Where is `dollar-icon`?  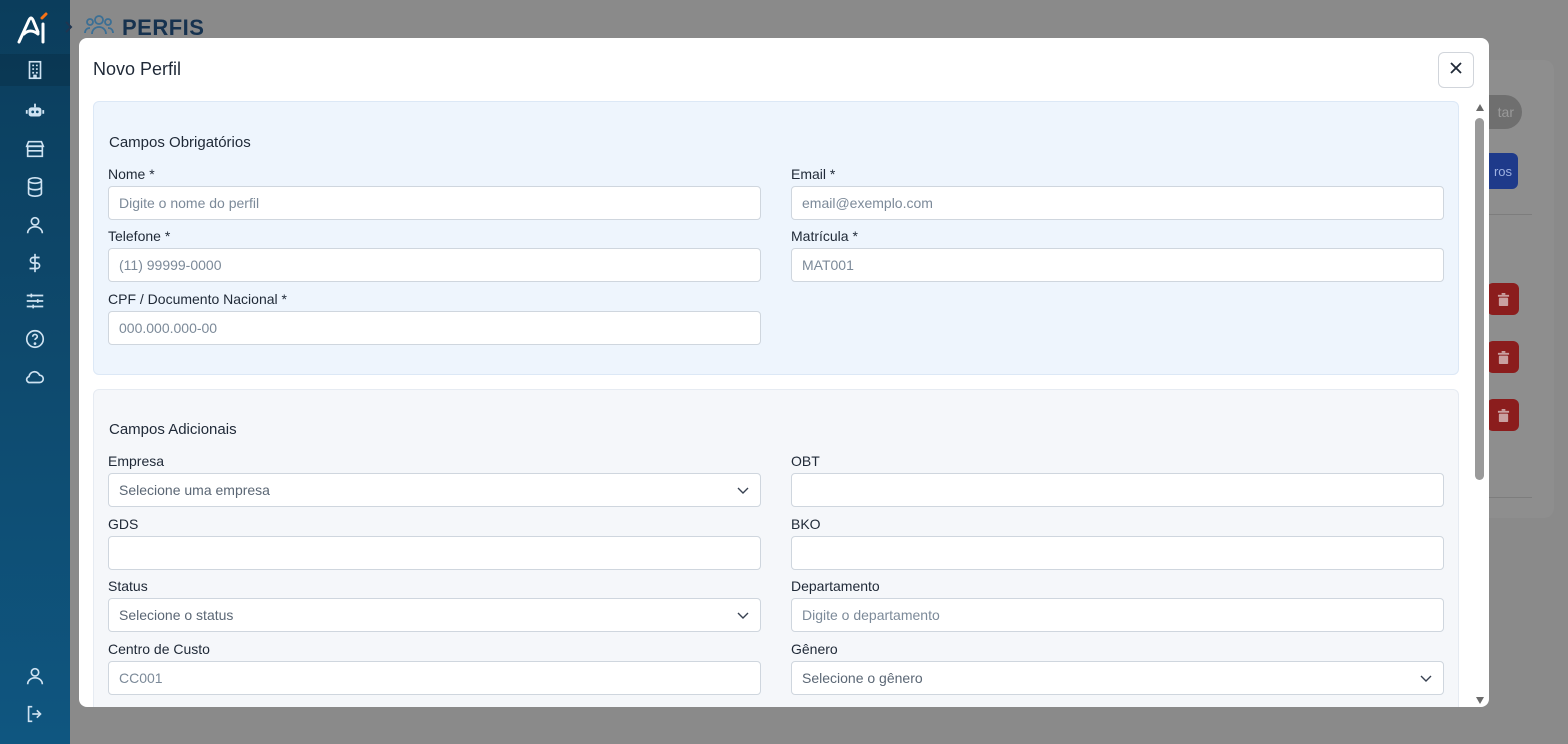
dollar-icon is located at coordinates (35, 263).